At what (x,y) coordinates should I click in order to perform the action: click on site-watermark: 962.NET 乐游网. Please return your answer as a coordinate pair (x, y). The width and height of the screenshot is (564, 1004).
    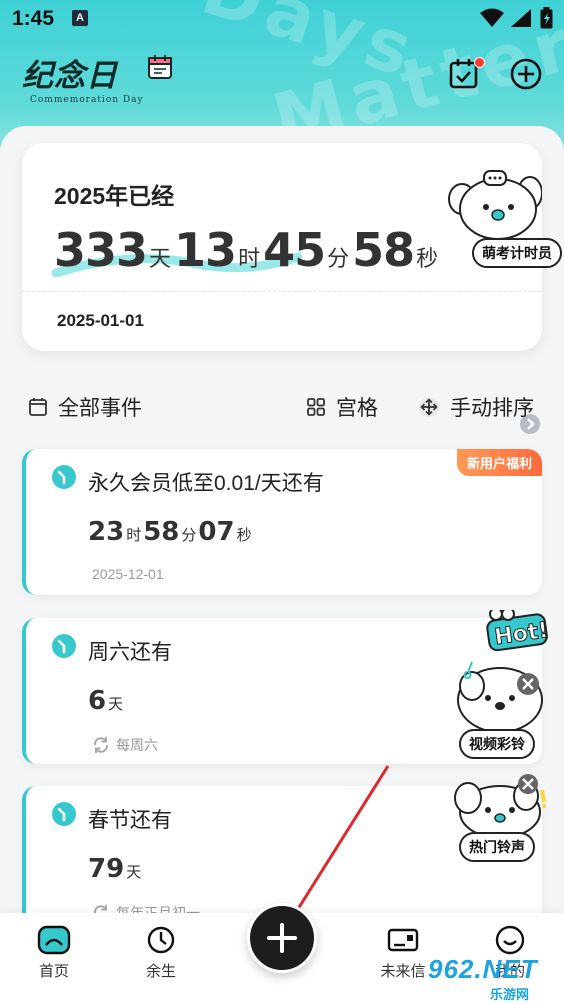
    Looking at the image, I should click on (496, 979).